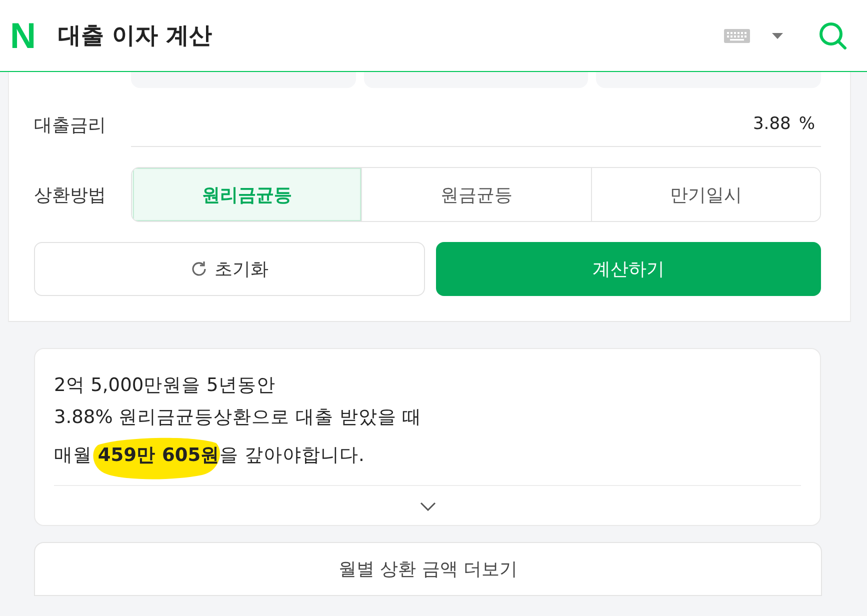  I want to click on caret-icon, so click(777, 35).